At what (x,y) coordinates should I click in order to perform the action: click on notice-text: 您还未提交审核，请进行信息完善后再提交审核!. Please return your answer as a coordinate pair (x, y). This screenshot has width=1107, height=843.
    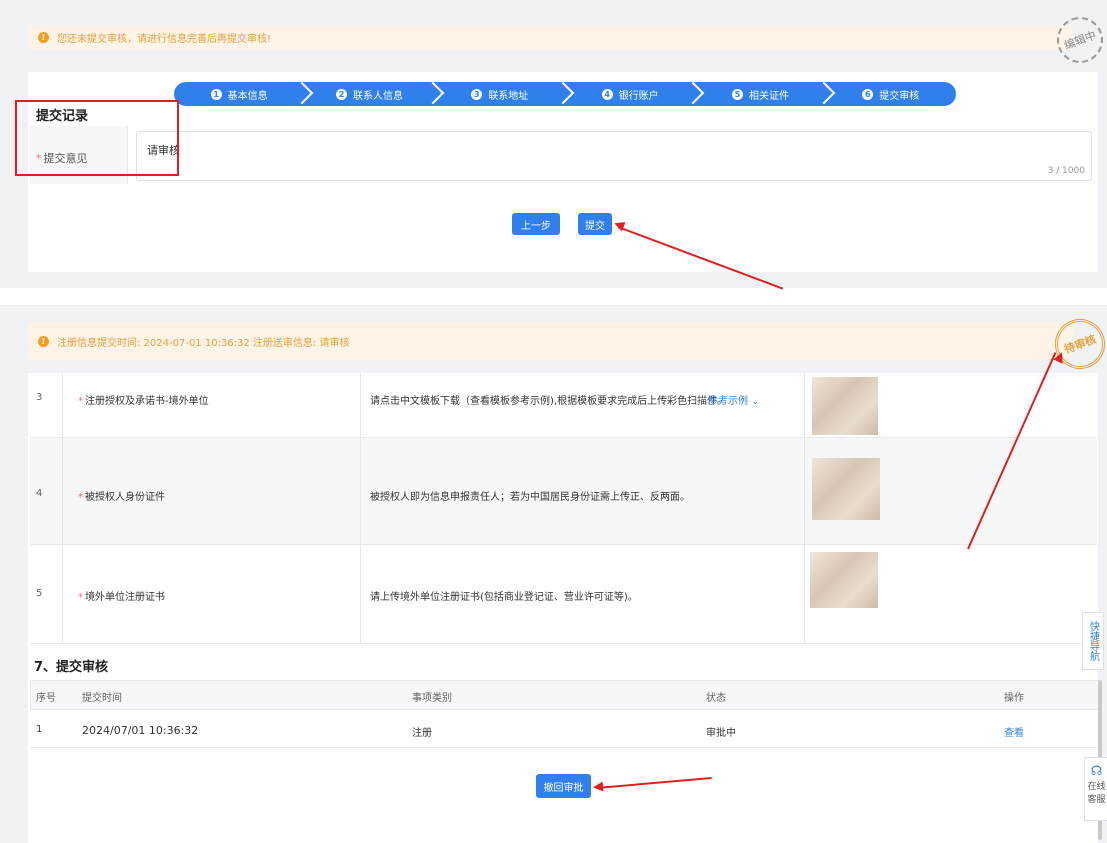
    Looking at the image, I should click on (164, 39).